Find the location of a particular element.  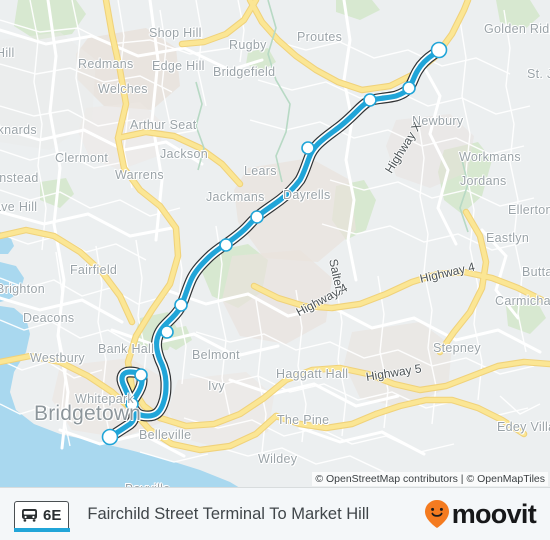

line-badge: 6E is located at coordinates (42, 516).